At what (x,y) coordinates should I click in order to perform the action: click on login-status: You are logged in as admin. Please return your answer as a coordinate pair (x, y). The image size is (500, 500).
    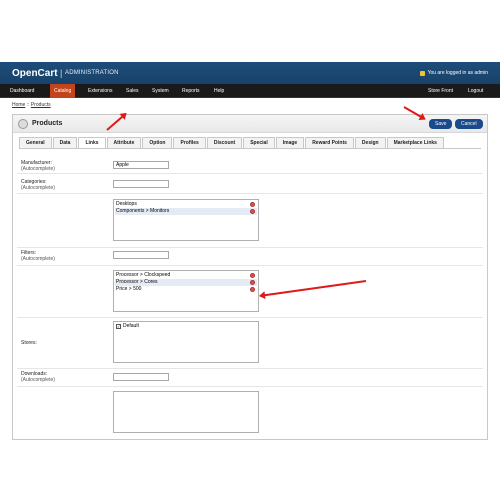
    Looking at the image, I should click on (453, 73).